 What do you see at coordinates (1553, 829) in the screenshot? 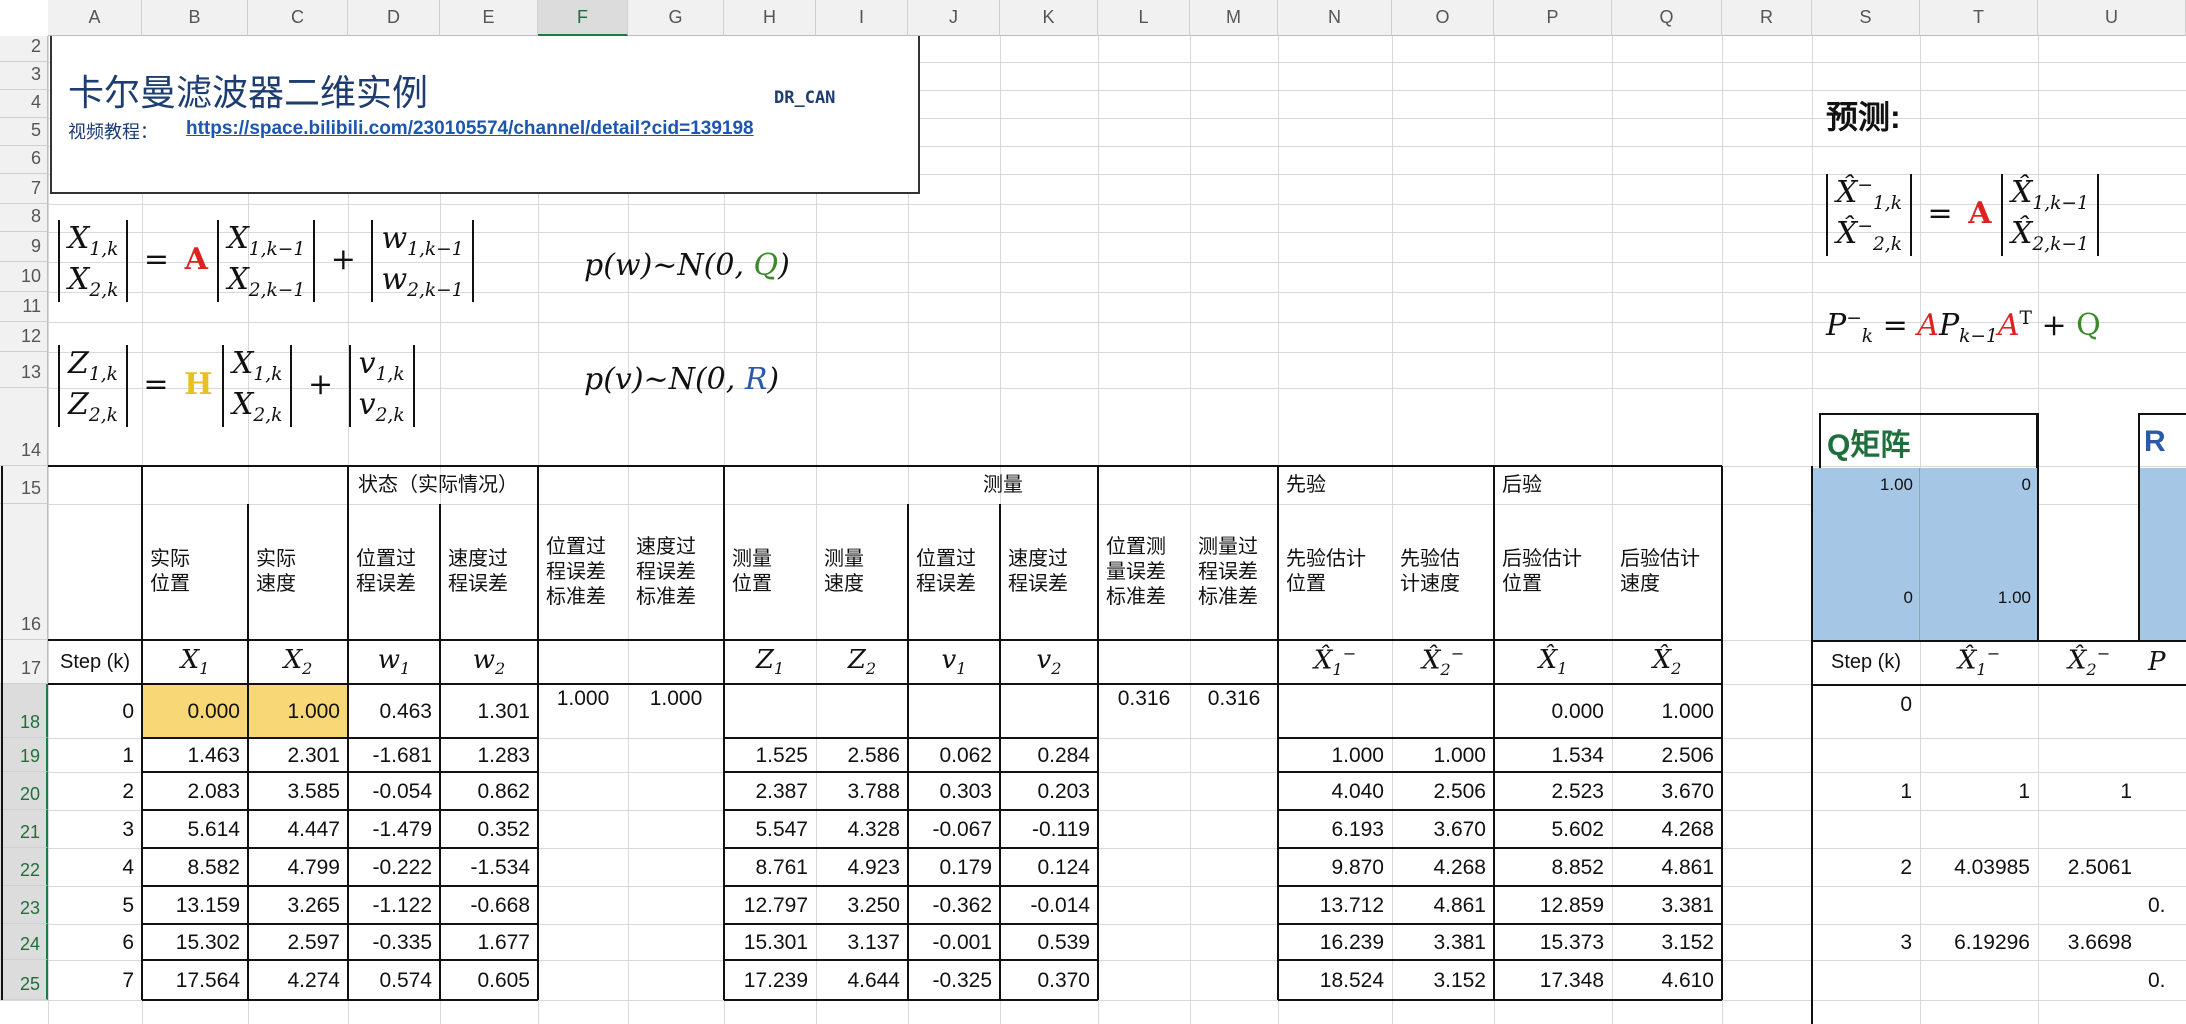
I see `cell-X1h: 5.602` at bounding box center [1553, 829].